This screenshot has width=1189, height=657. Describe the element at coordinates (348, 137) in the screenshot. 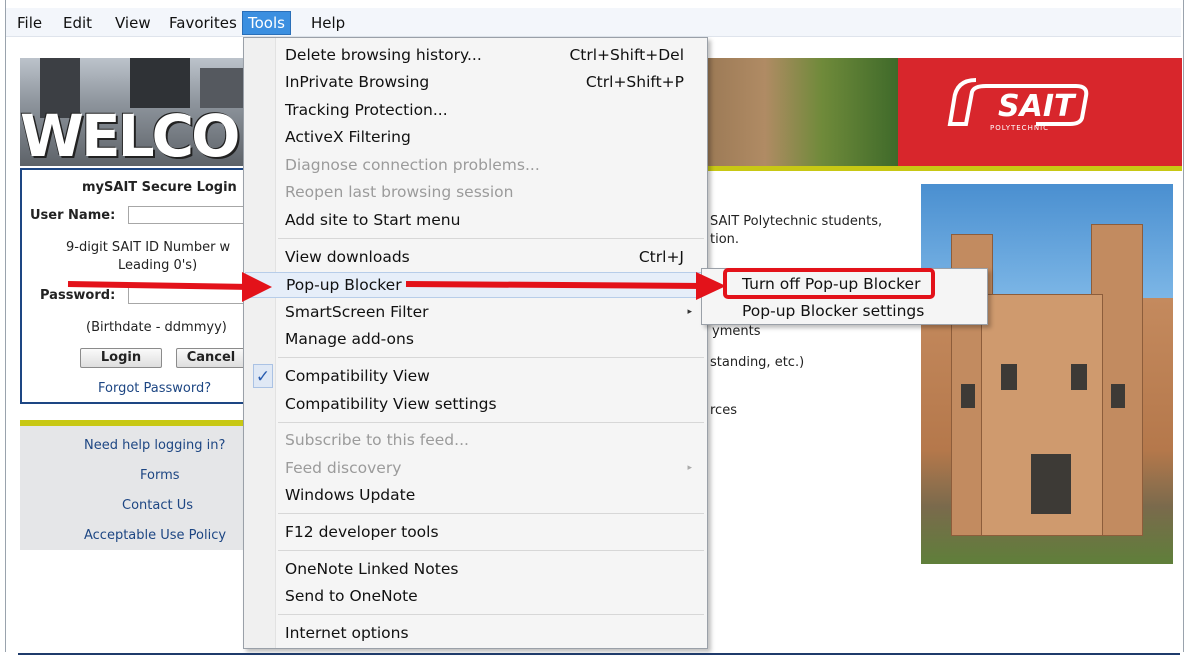

I see `menu-item-label: ActiveX Filtering` at that location.